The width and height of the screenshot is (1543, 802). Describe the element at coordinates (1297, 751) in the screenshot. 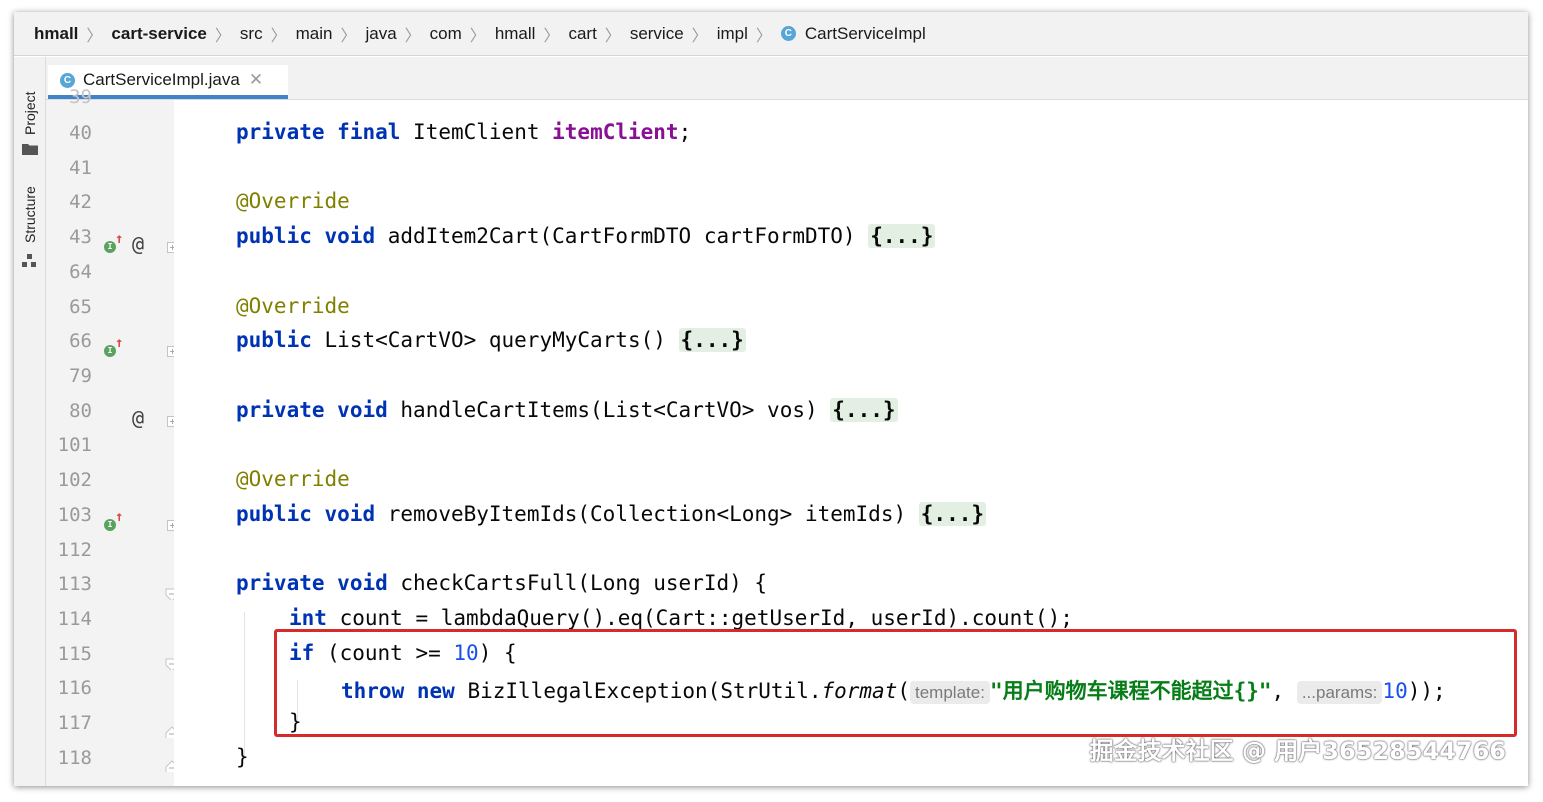

I see `watermark: 掘金技术社区 @ 用户36528544766` at that location.